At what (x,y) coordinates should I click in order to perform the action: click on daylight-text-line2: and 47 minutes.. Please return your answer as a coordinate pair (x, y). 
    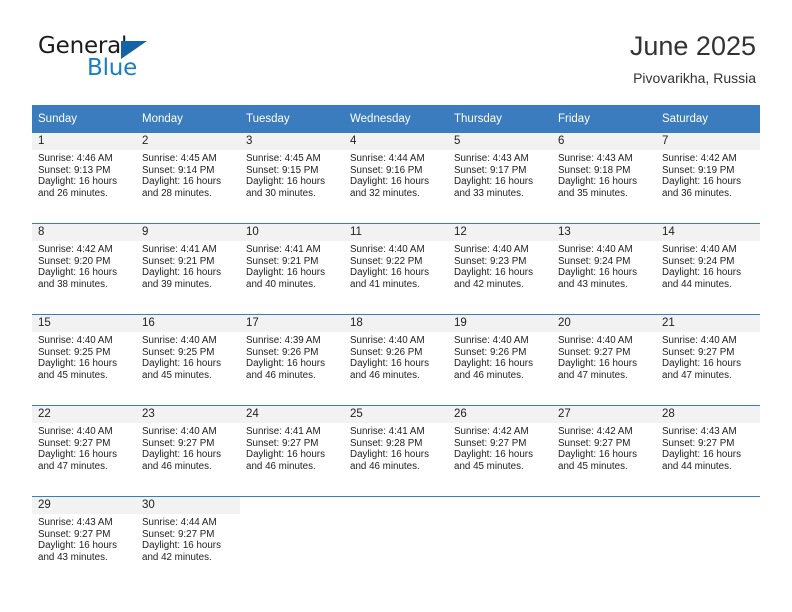
    Looking at the image, I should click on (593, 375).